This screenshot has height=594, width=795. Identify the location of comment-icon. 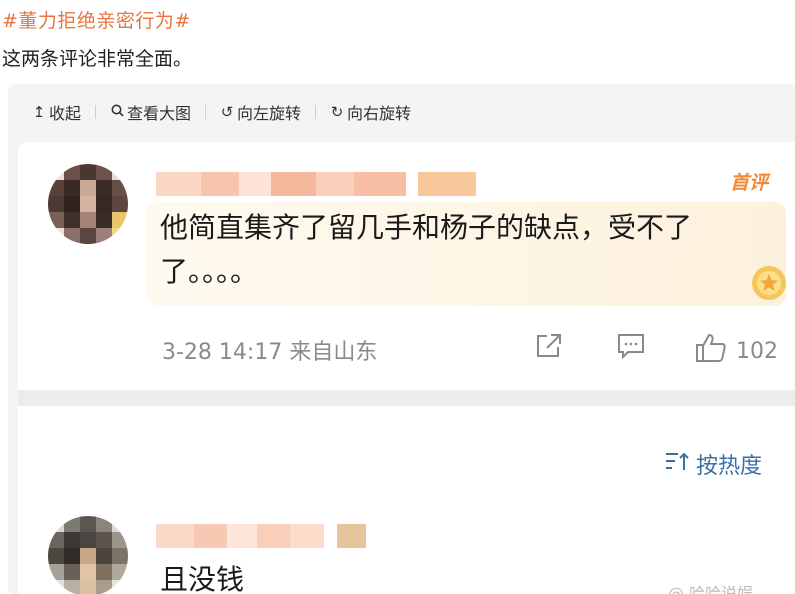
(631, 349).